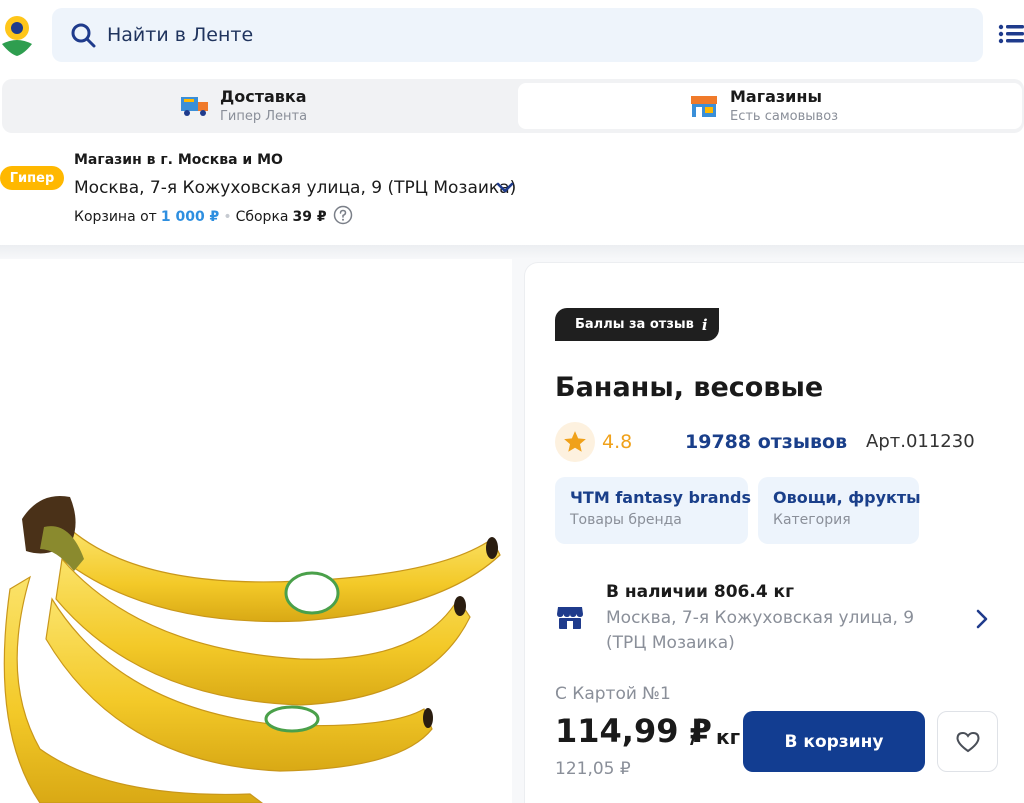  I want to click on review-points-label: Баллы за отзыв, so click(634, 324).